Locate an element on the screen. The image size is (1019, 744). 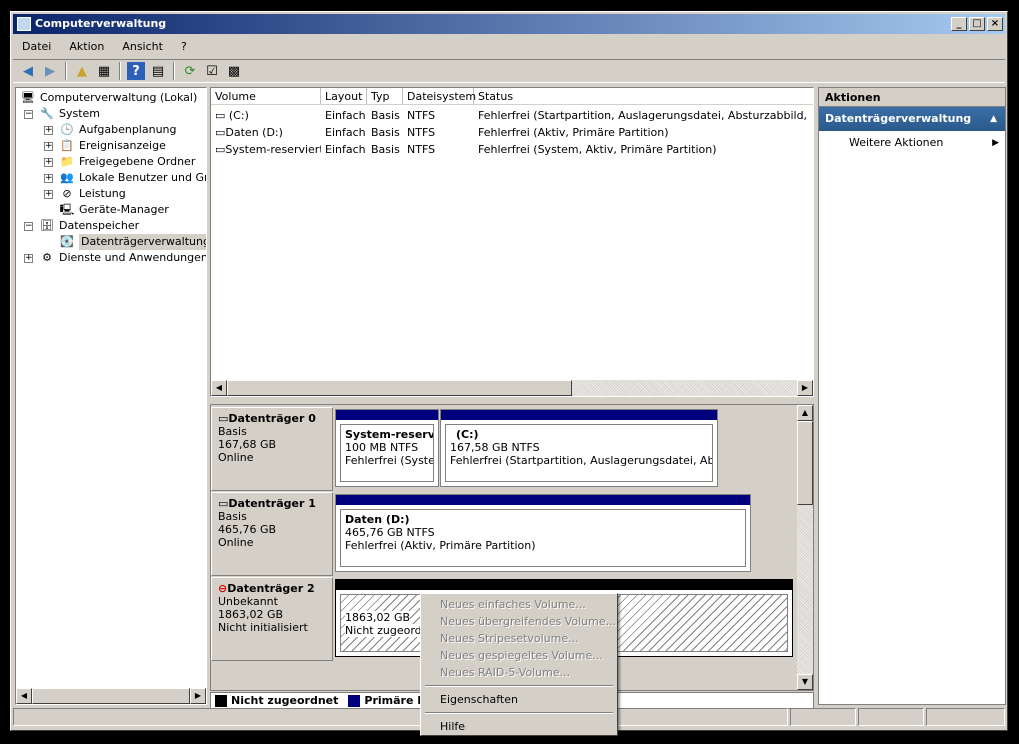
column-header-volume: Volume is located at coordinates (266, 96).